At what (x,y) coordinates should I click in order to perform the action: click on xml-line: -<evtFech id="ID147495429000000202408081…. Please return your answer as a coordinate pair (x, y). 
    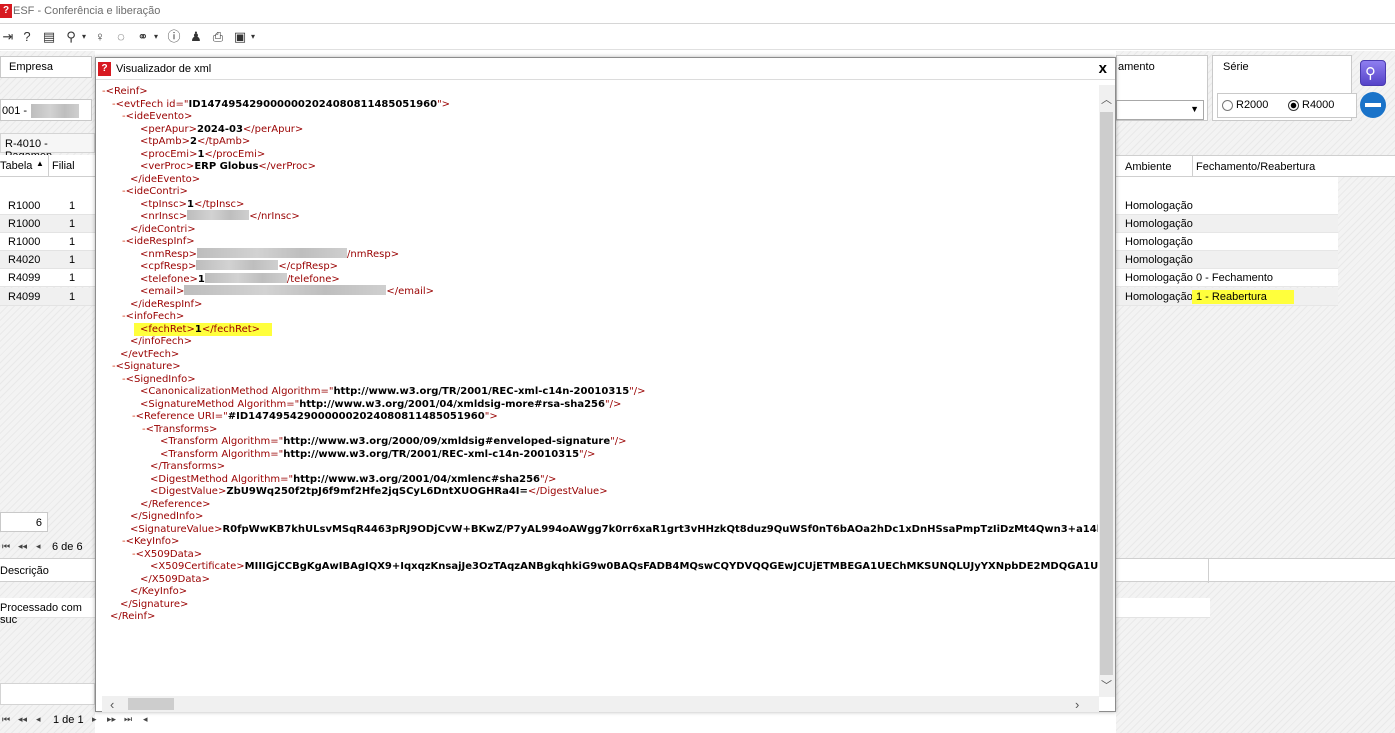
    Looking at the image, I should click on (281, 104).